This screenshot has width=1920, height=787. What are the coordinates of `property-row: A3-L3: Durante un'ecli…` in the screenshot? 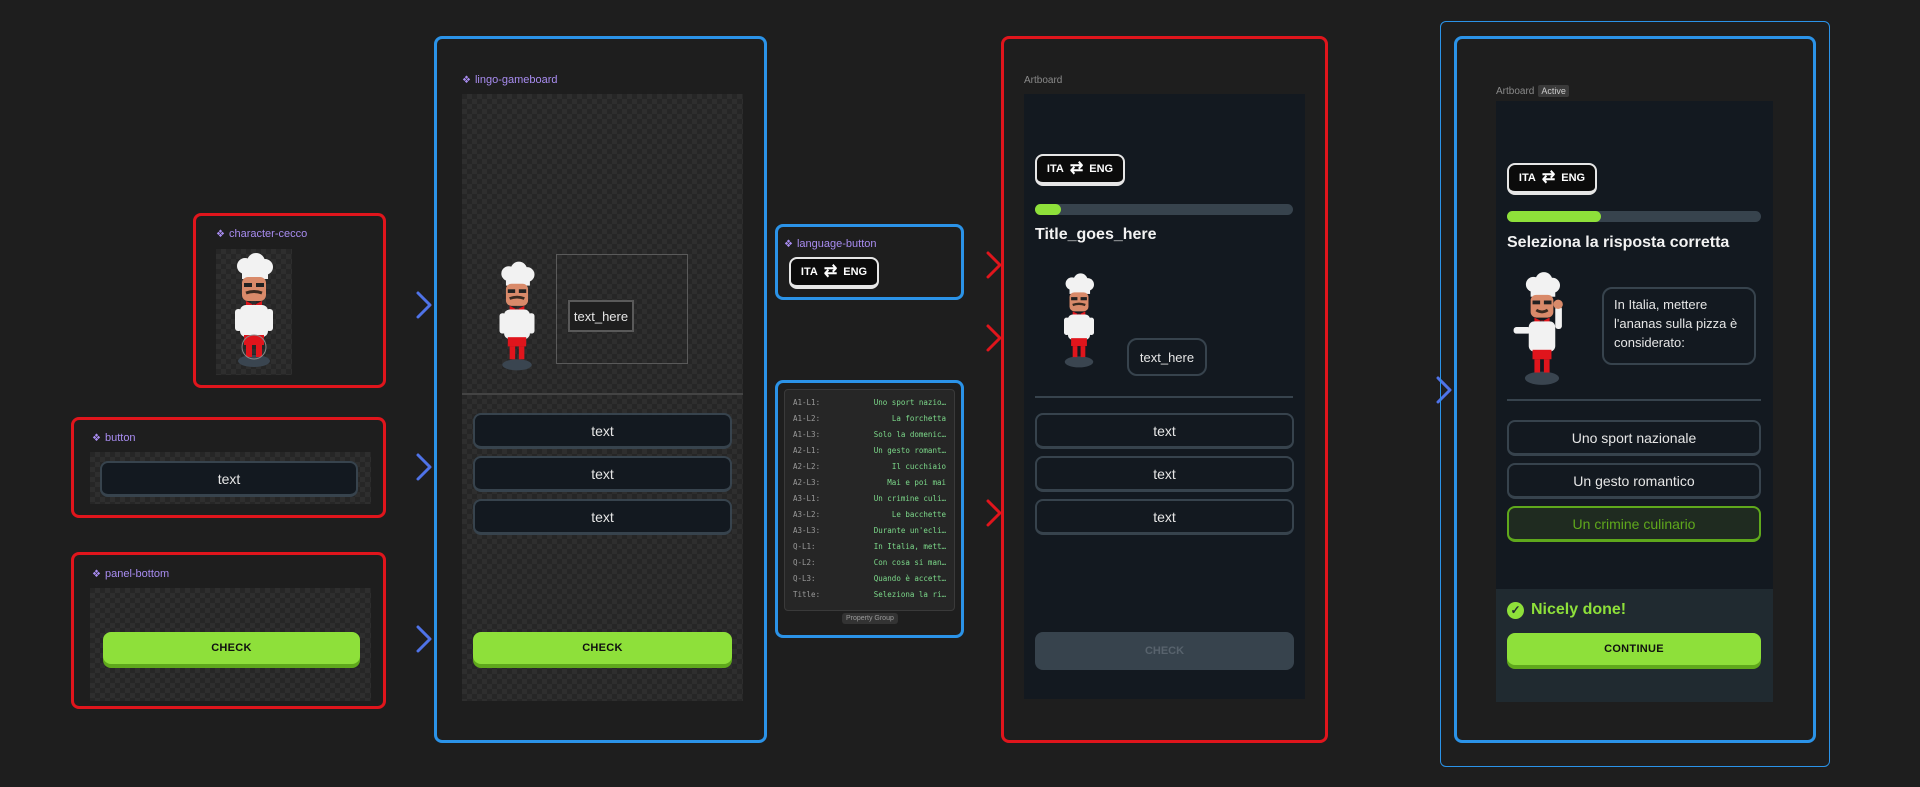 It's located at (869, 530).